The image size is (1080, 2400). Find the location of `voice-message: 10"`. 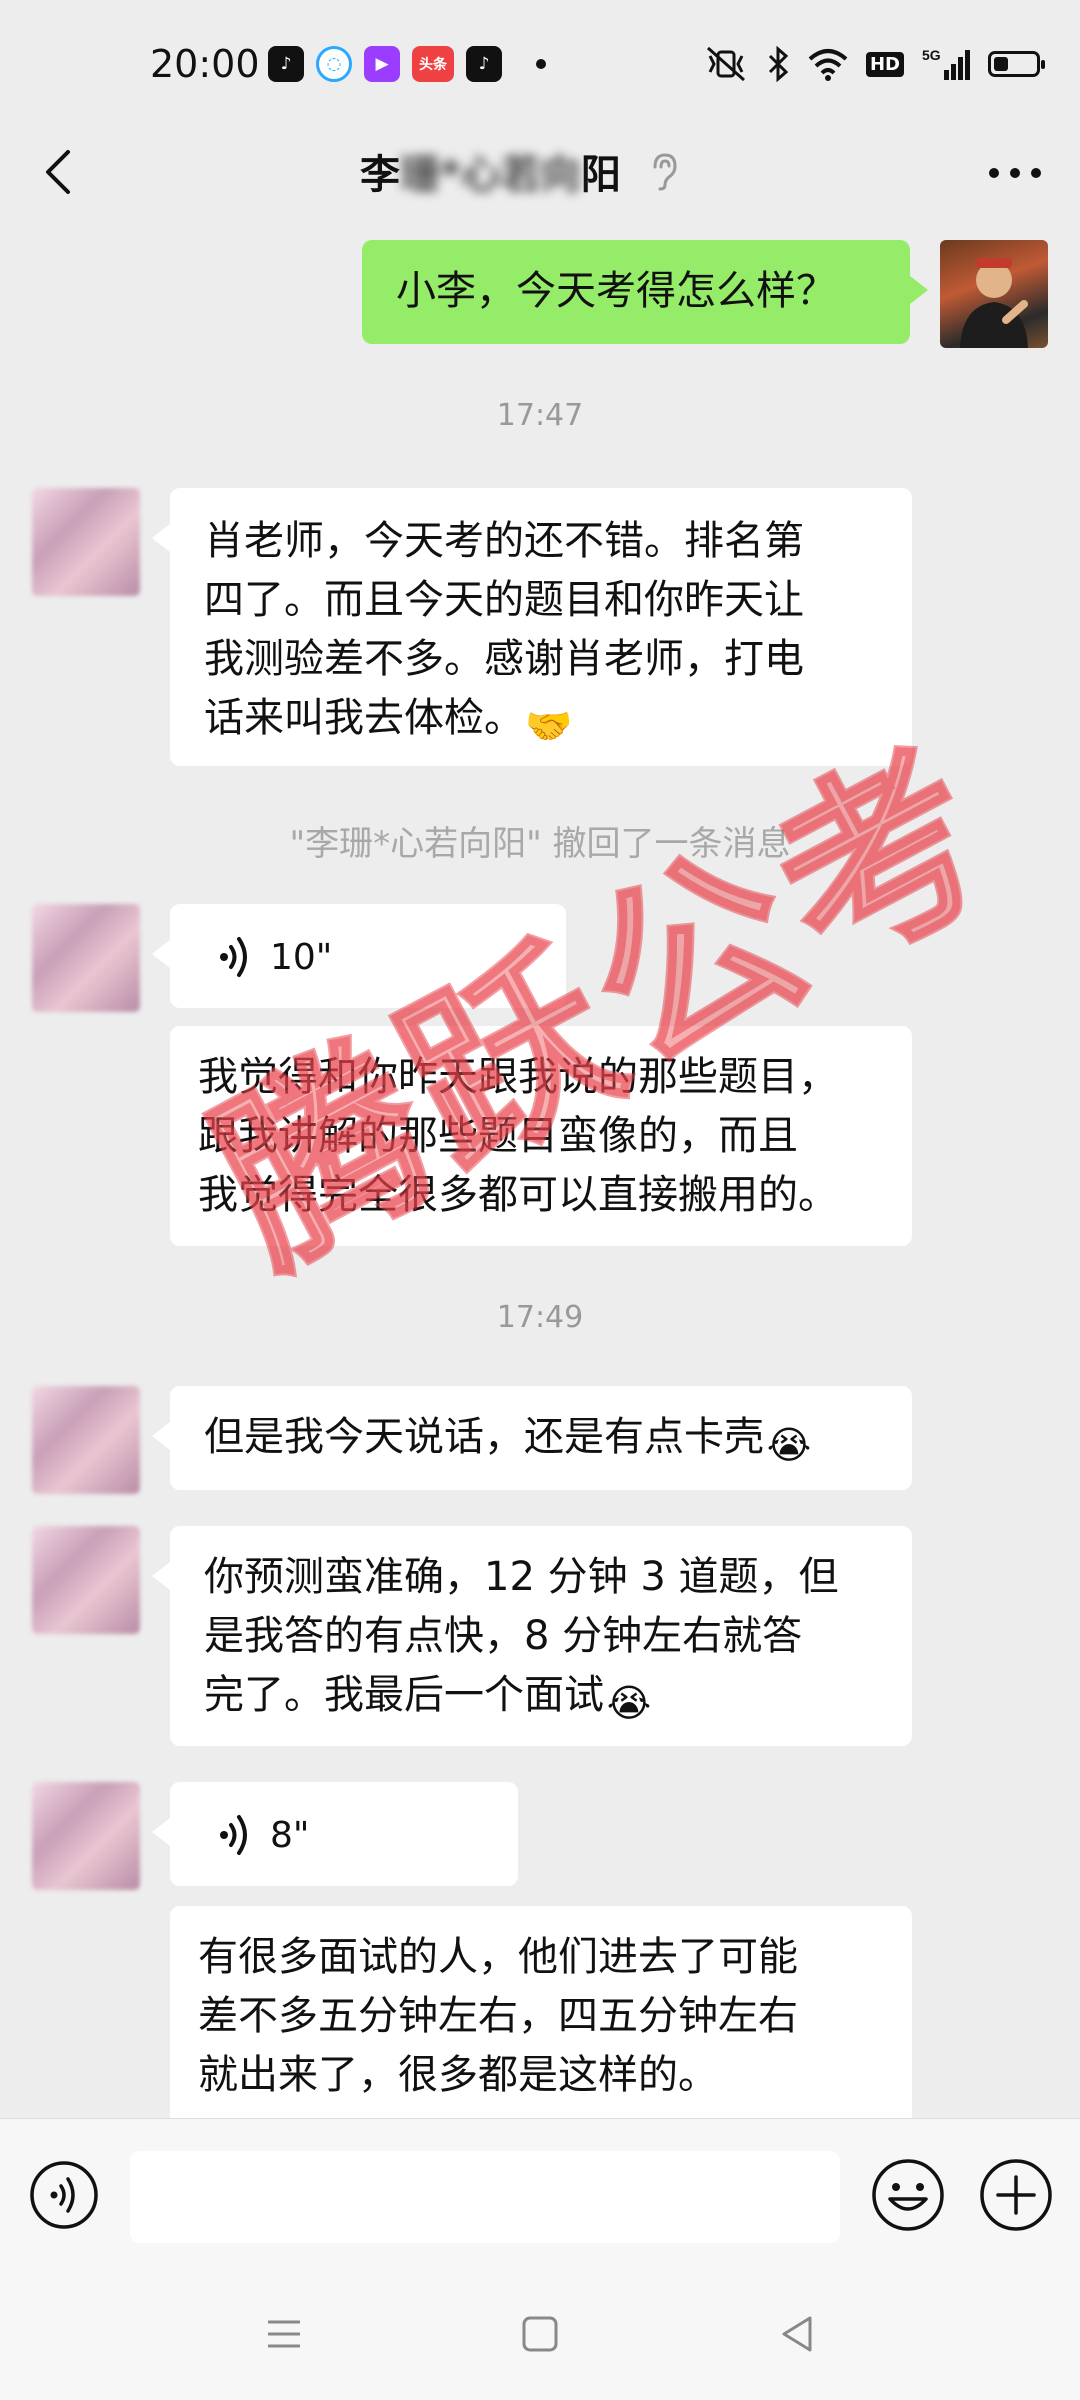

voice-message: 10" is located at coordinates (359, 956).